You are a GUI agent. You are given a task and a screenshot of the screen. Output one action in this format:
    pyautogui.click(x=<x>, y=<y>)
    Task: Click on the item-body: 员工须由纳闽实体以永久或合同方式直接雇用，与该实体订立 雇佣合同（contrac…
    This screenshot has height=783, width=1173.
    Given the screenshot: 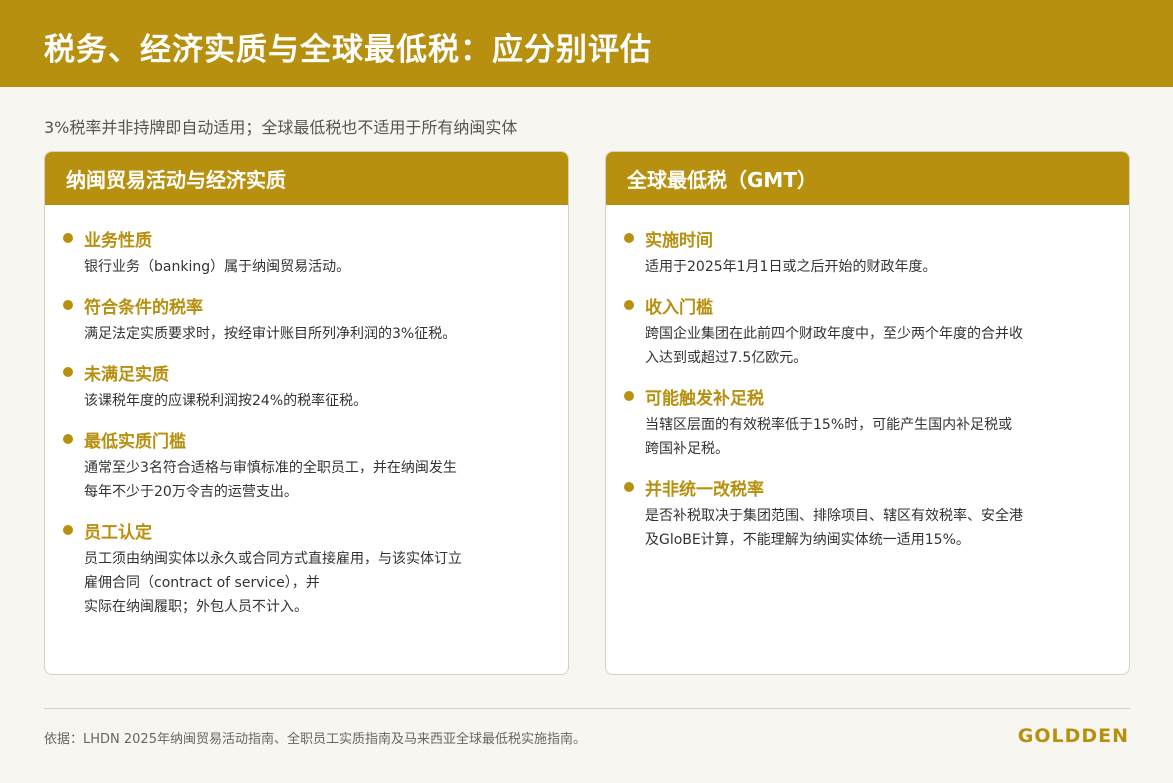 What is the action you would take?
    pyautogui.click(x=273, y=583)
    